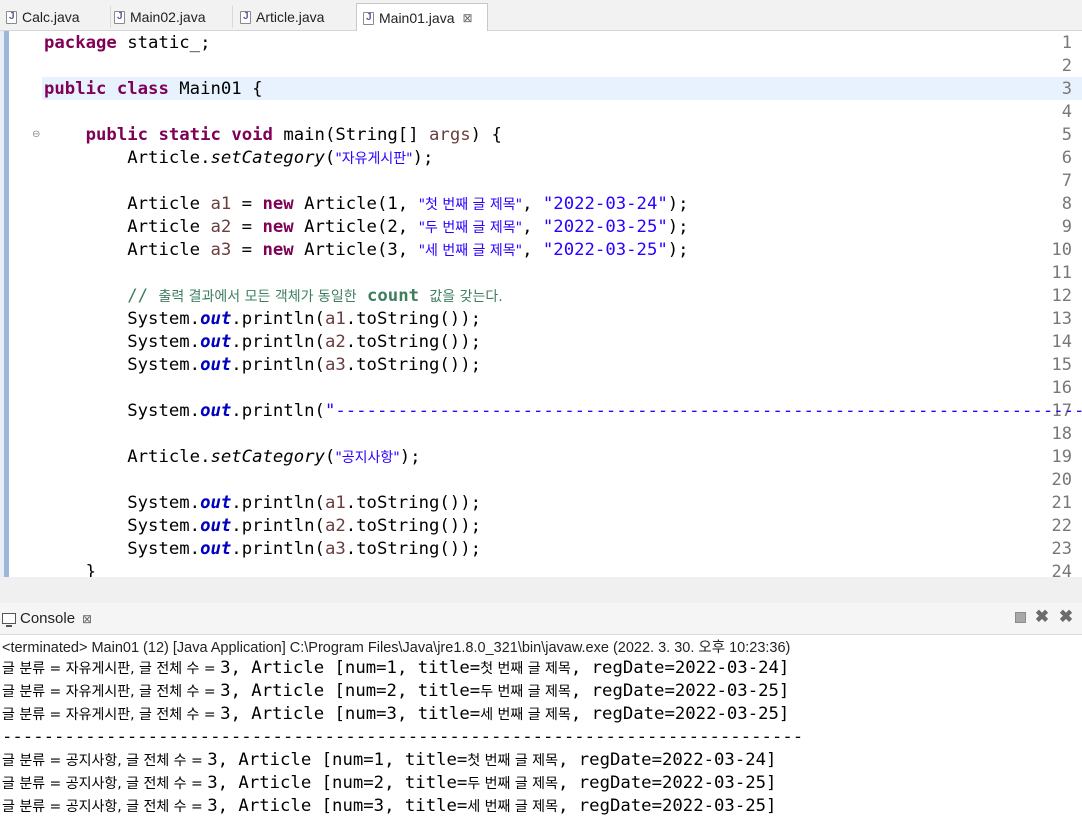 This screenshot has height=836, width=1082. Describe the element at coordinates (1061, 273) in the screenshot. I see `line-number: 11` at that location.